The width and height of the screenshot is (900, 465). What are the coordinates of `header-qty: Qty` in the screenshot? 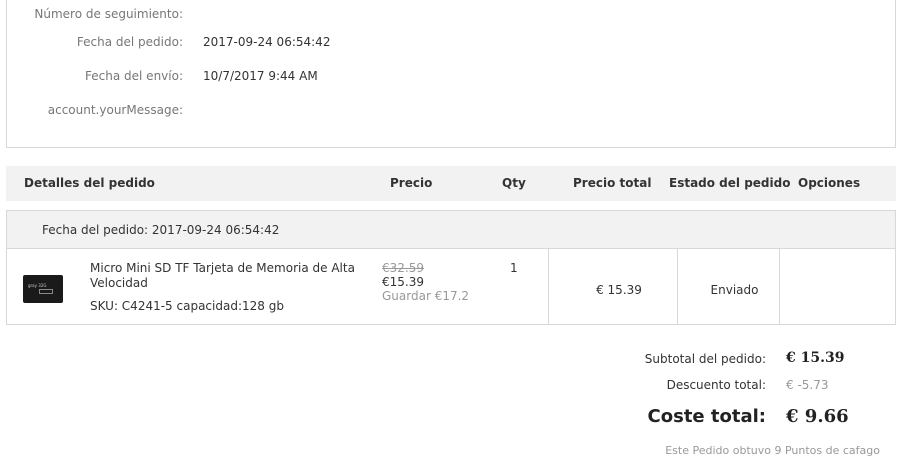 It's located at (514, 183).